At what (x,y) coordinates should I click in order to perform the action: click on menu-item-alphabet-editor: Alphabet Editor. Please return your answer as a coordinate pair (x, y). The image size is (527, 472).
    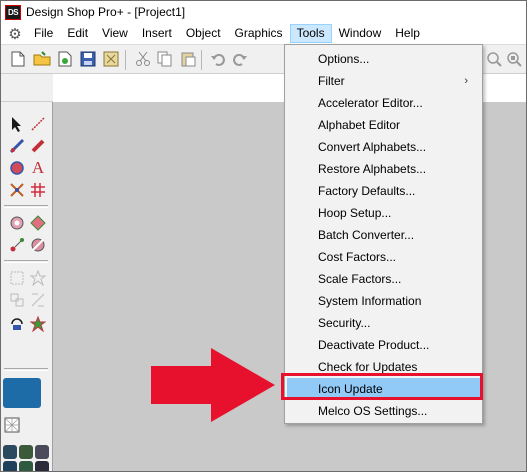
    Looking at the image, I should click on (383, 125).